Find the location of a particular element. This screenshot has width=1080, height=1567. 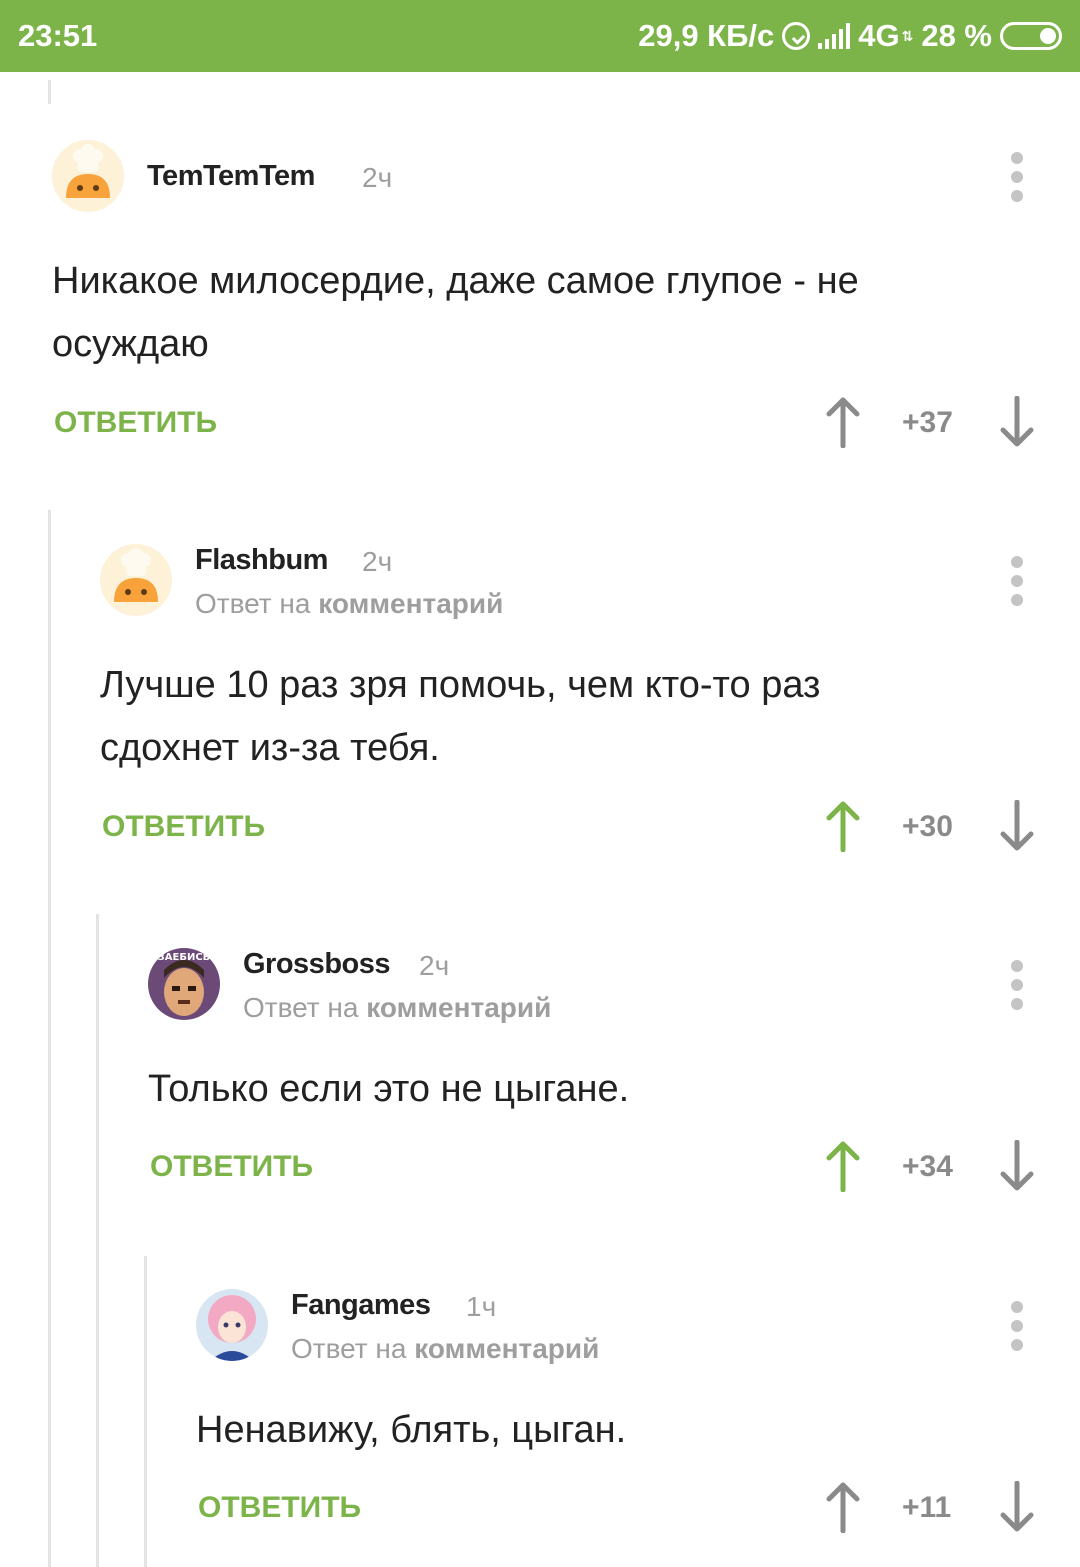

username: Grossboss is located at coordinates (317, 964).